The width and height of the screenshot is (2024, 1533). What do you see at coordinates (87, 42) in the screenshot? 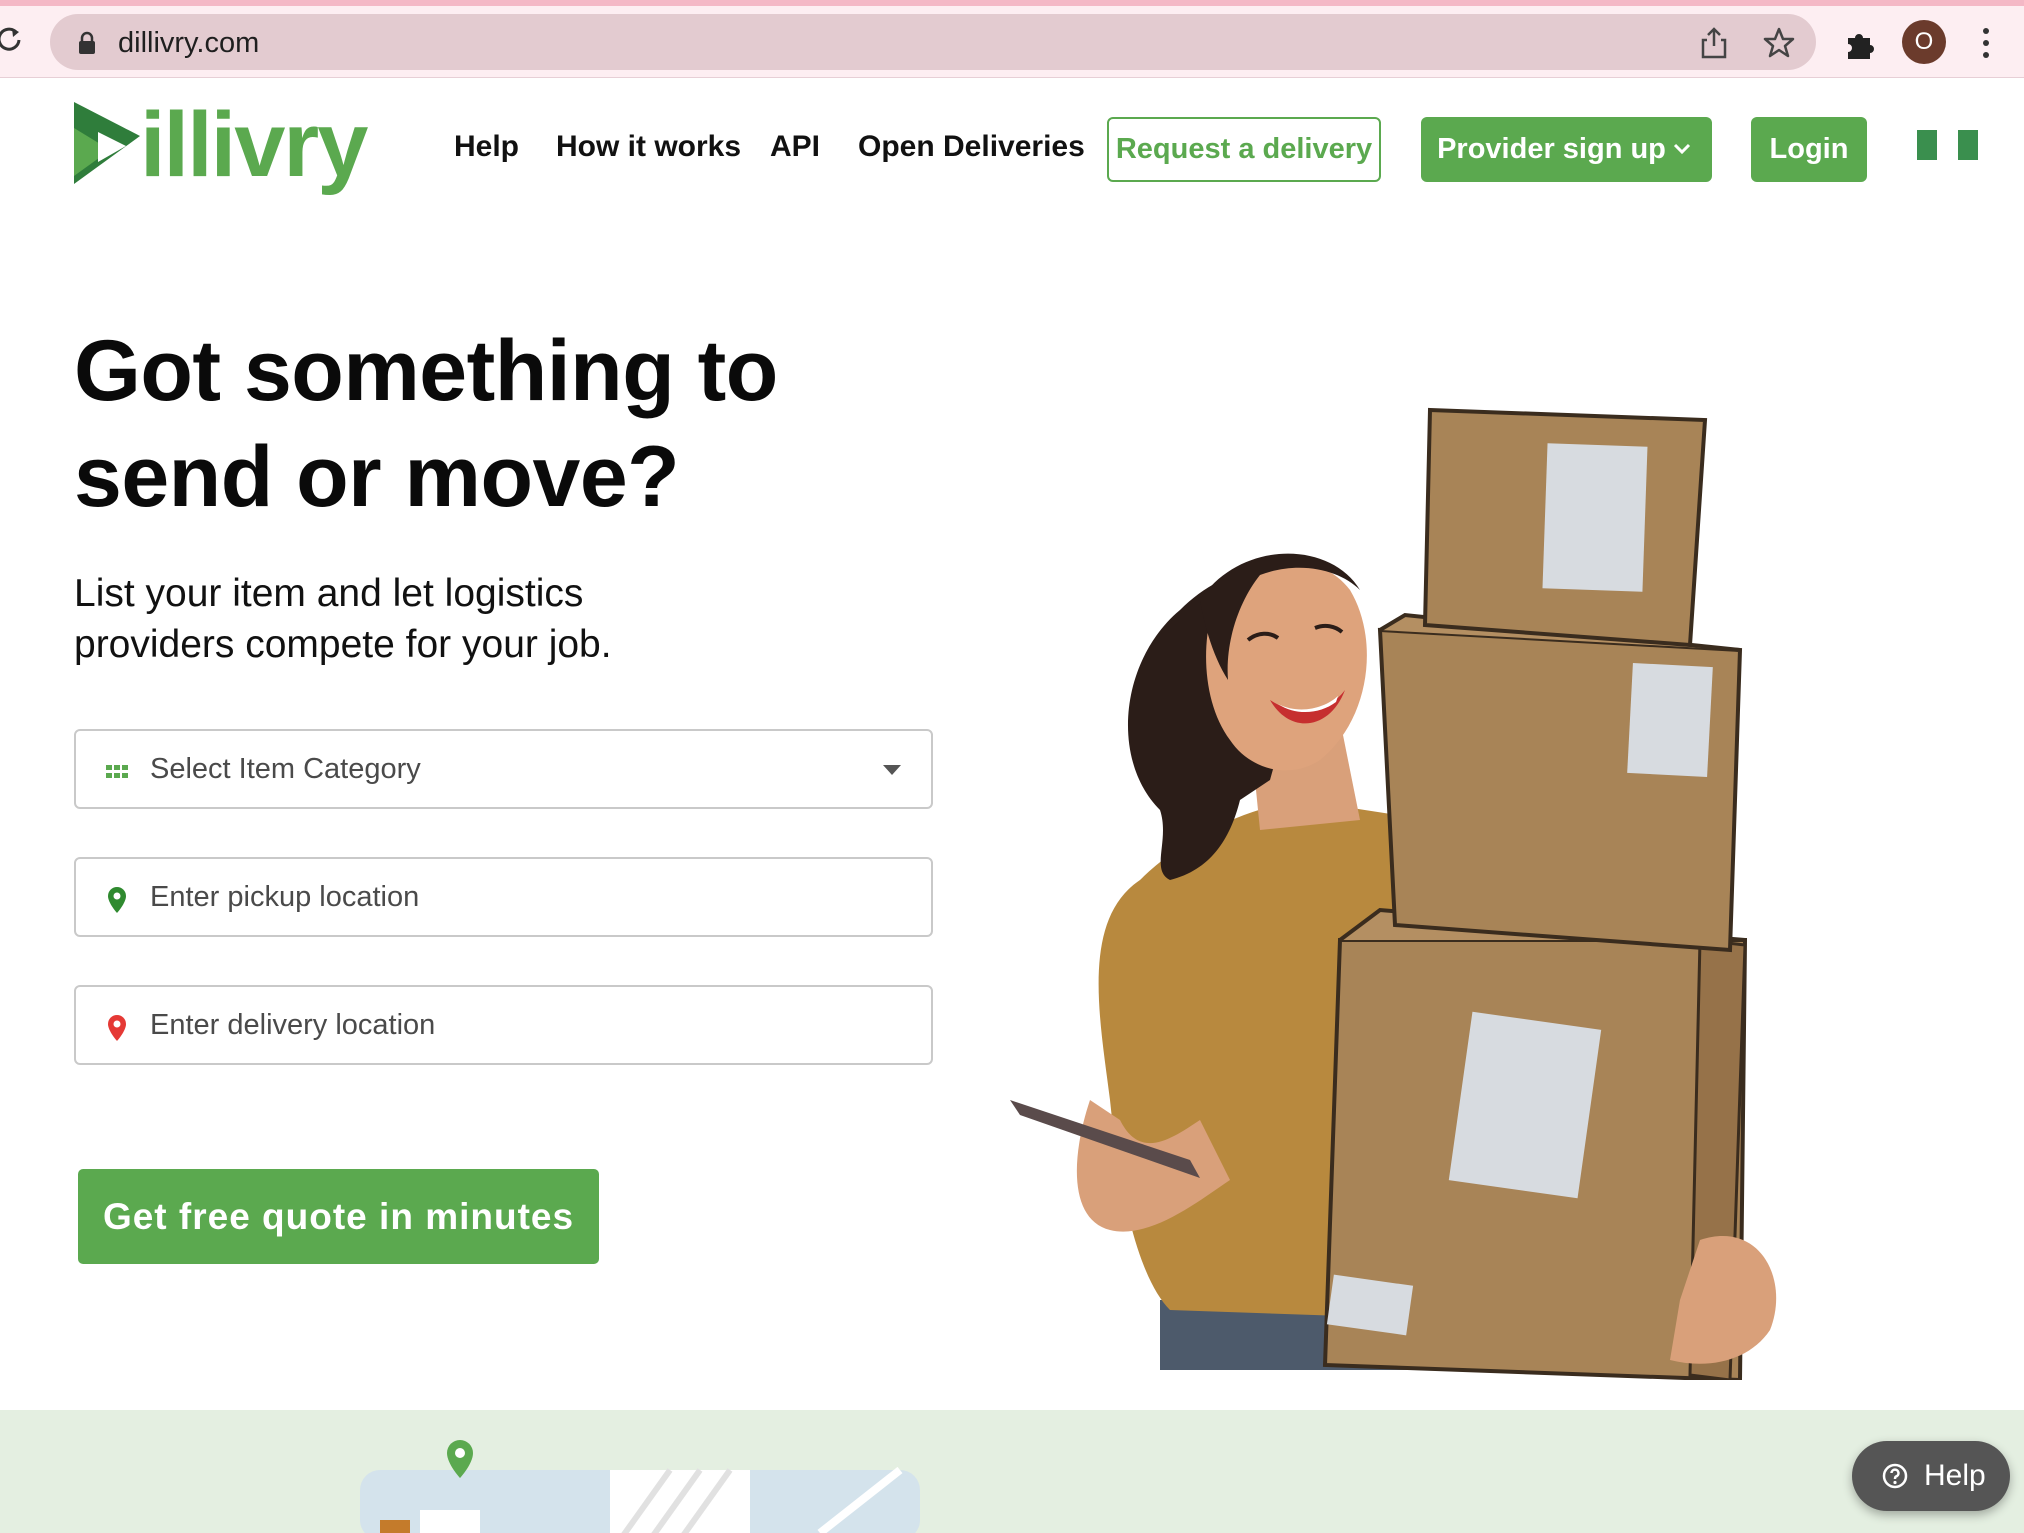
I see `lock-icon` at bounding box center [87, 42].